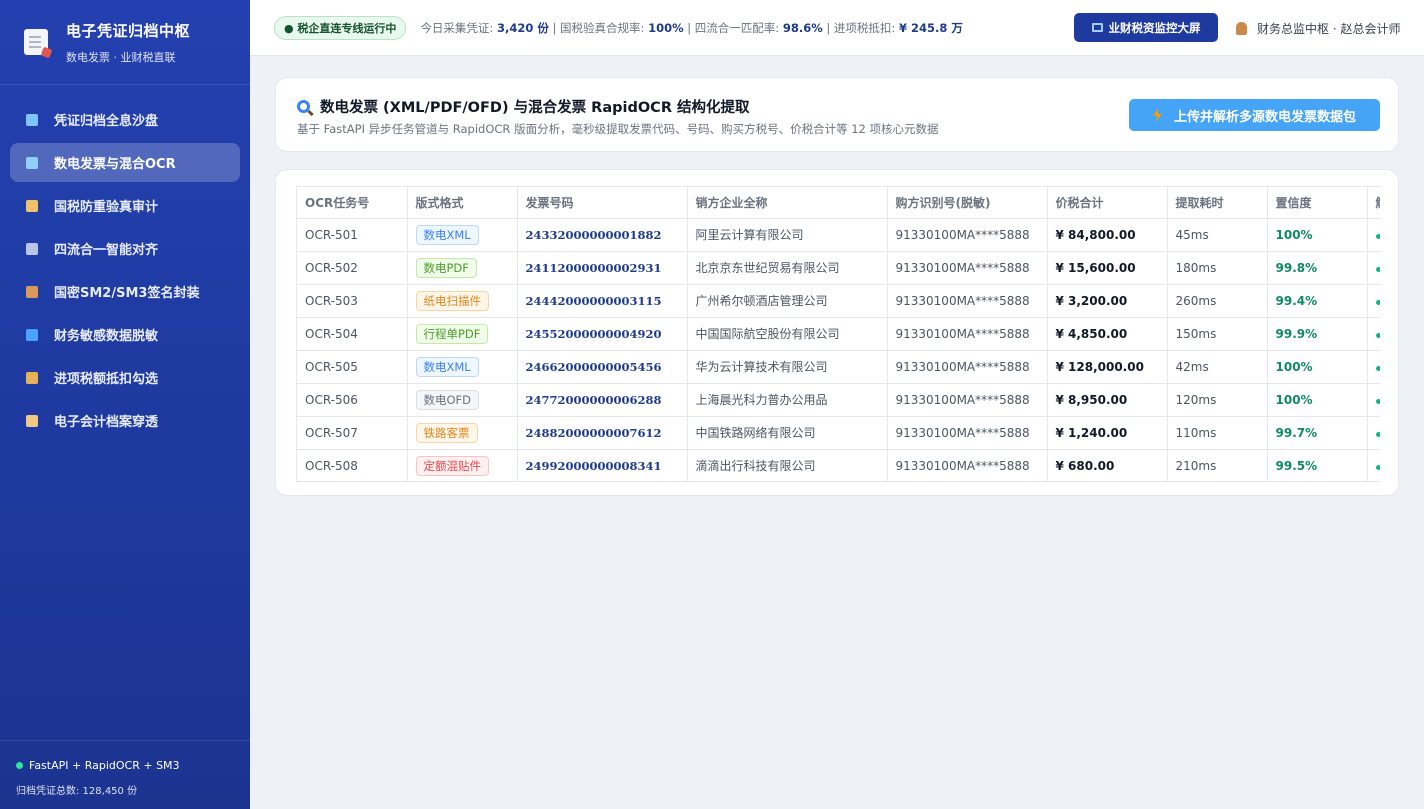 This screenshot has width=1424, height=809. Describe the element at coordinates (1217, 301) in the screenshot. I see `table-cell: 260ms` at that location.